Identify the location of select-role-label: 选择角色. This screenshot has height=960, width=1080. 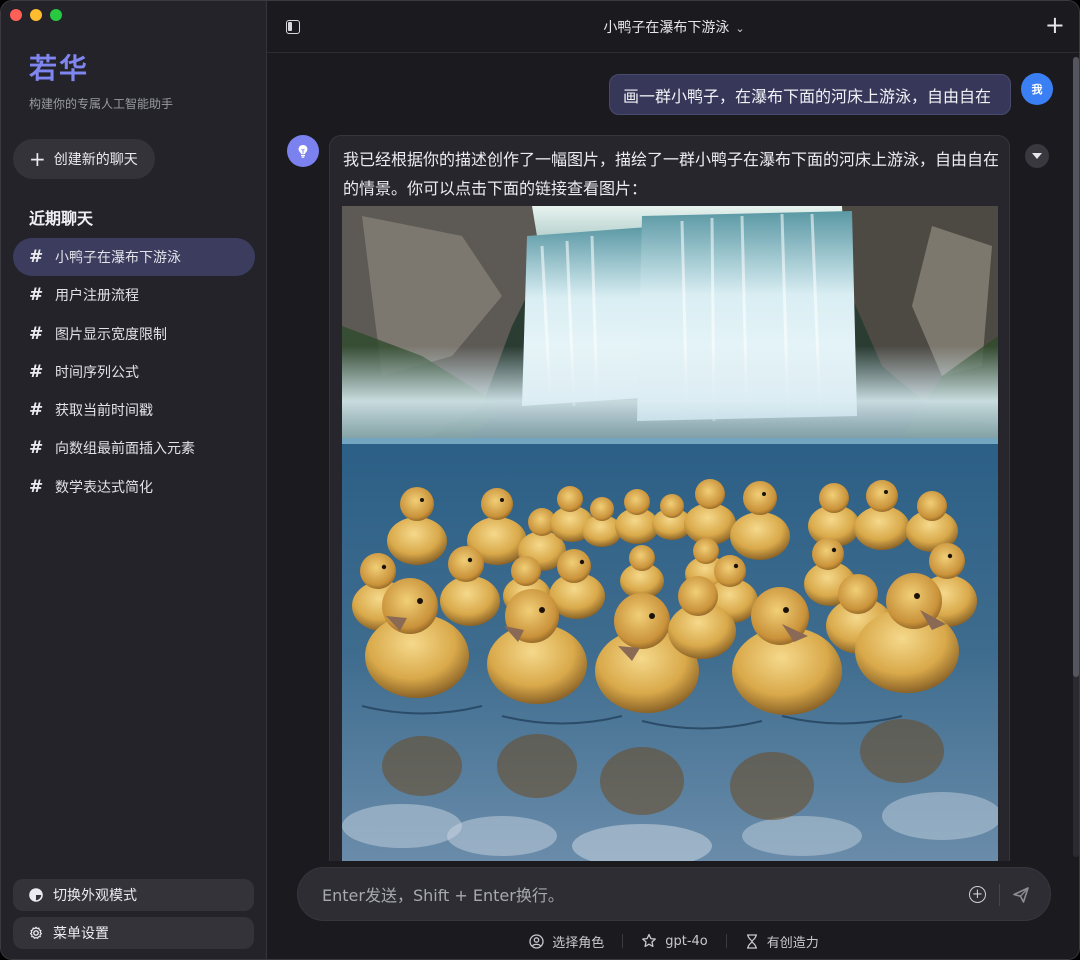
(578, 943).